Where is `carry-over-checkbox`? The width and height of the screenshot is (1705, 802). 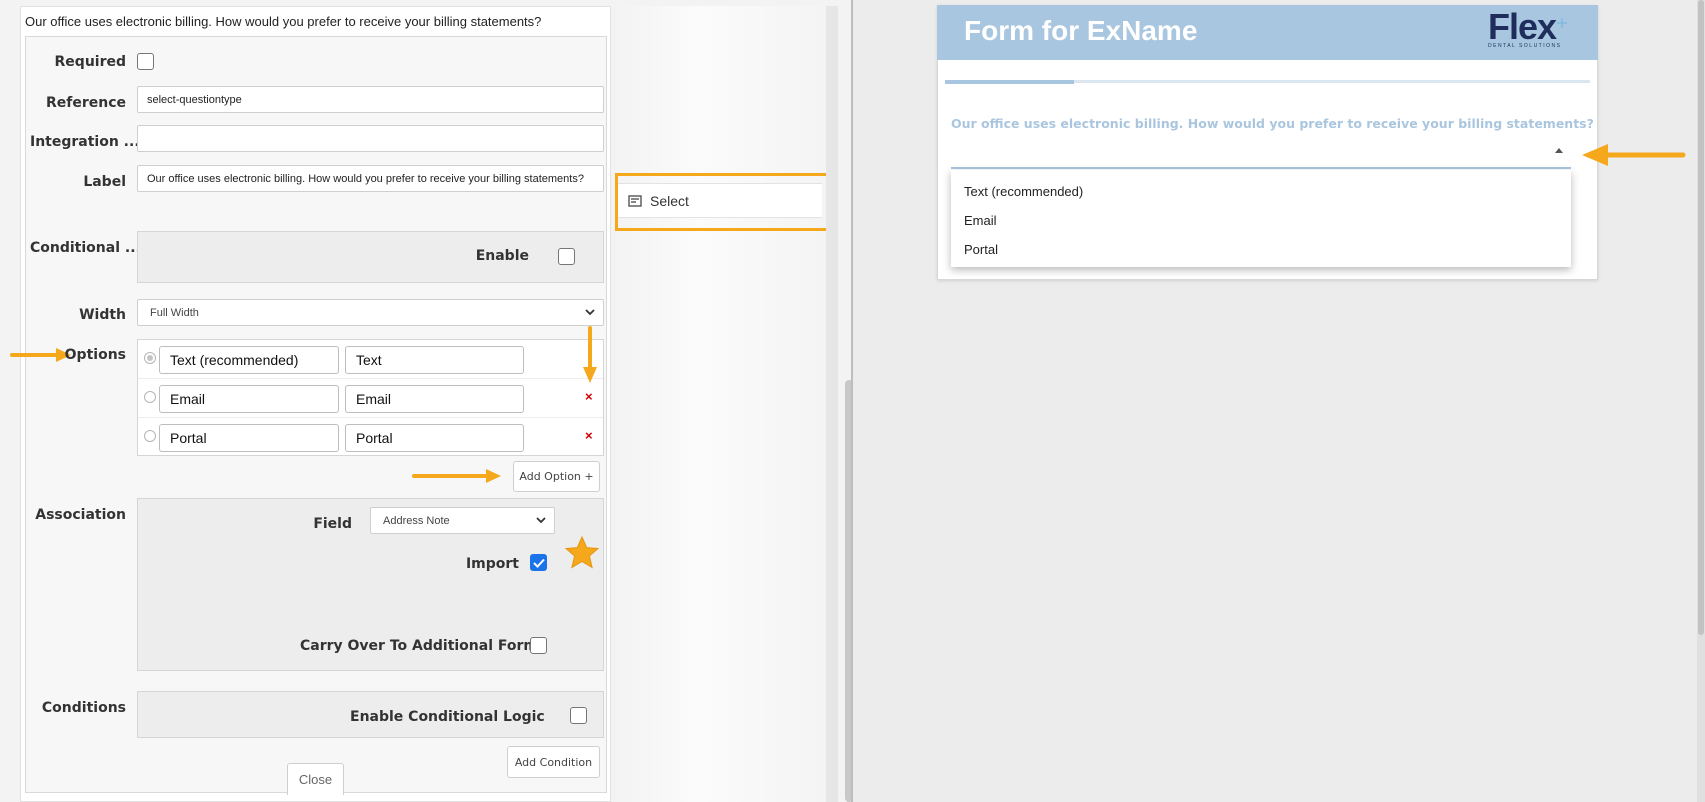 carry-over-checkbox is located at coordinates (538, 645).